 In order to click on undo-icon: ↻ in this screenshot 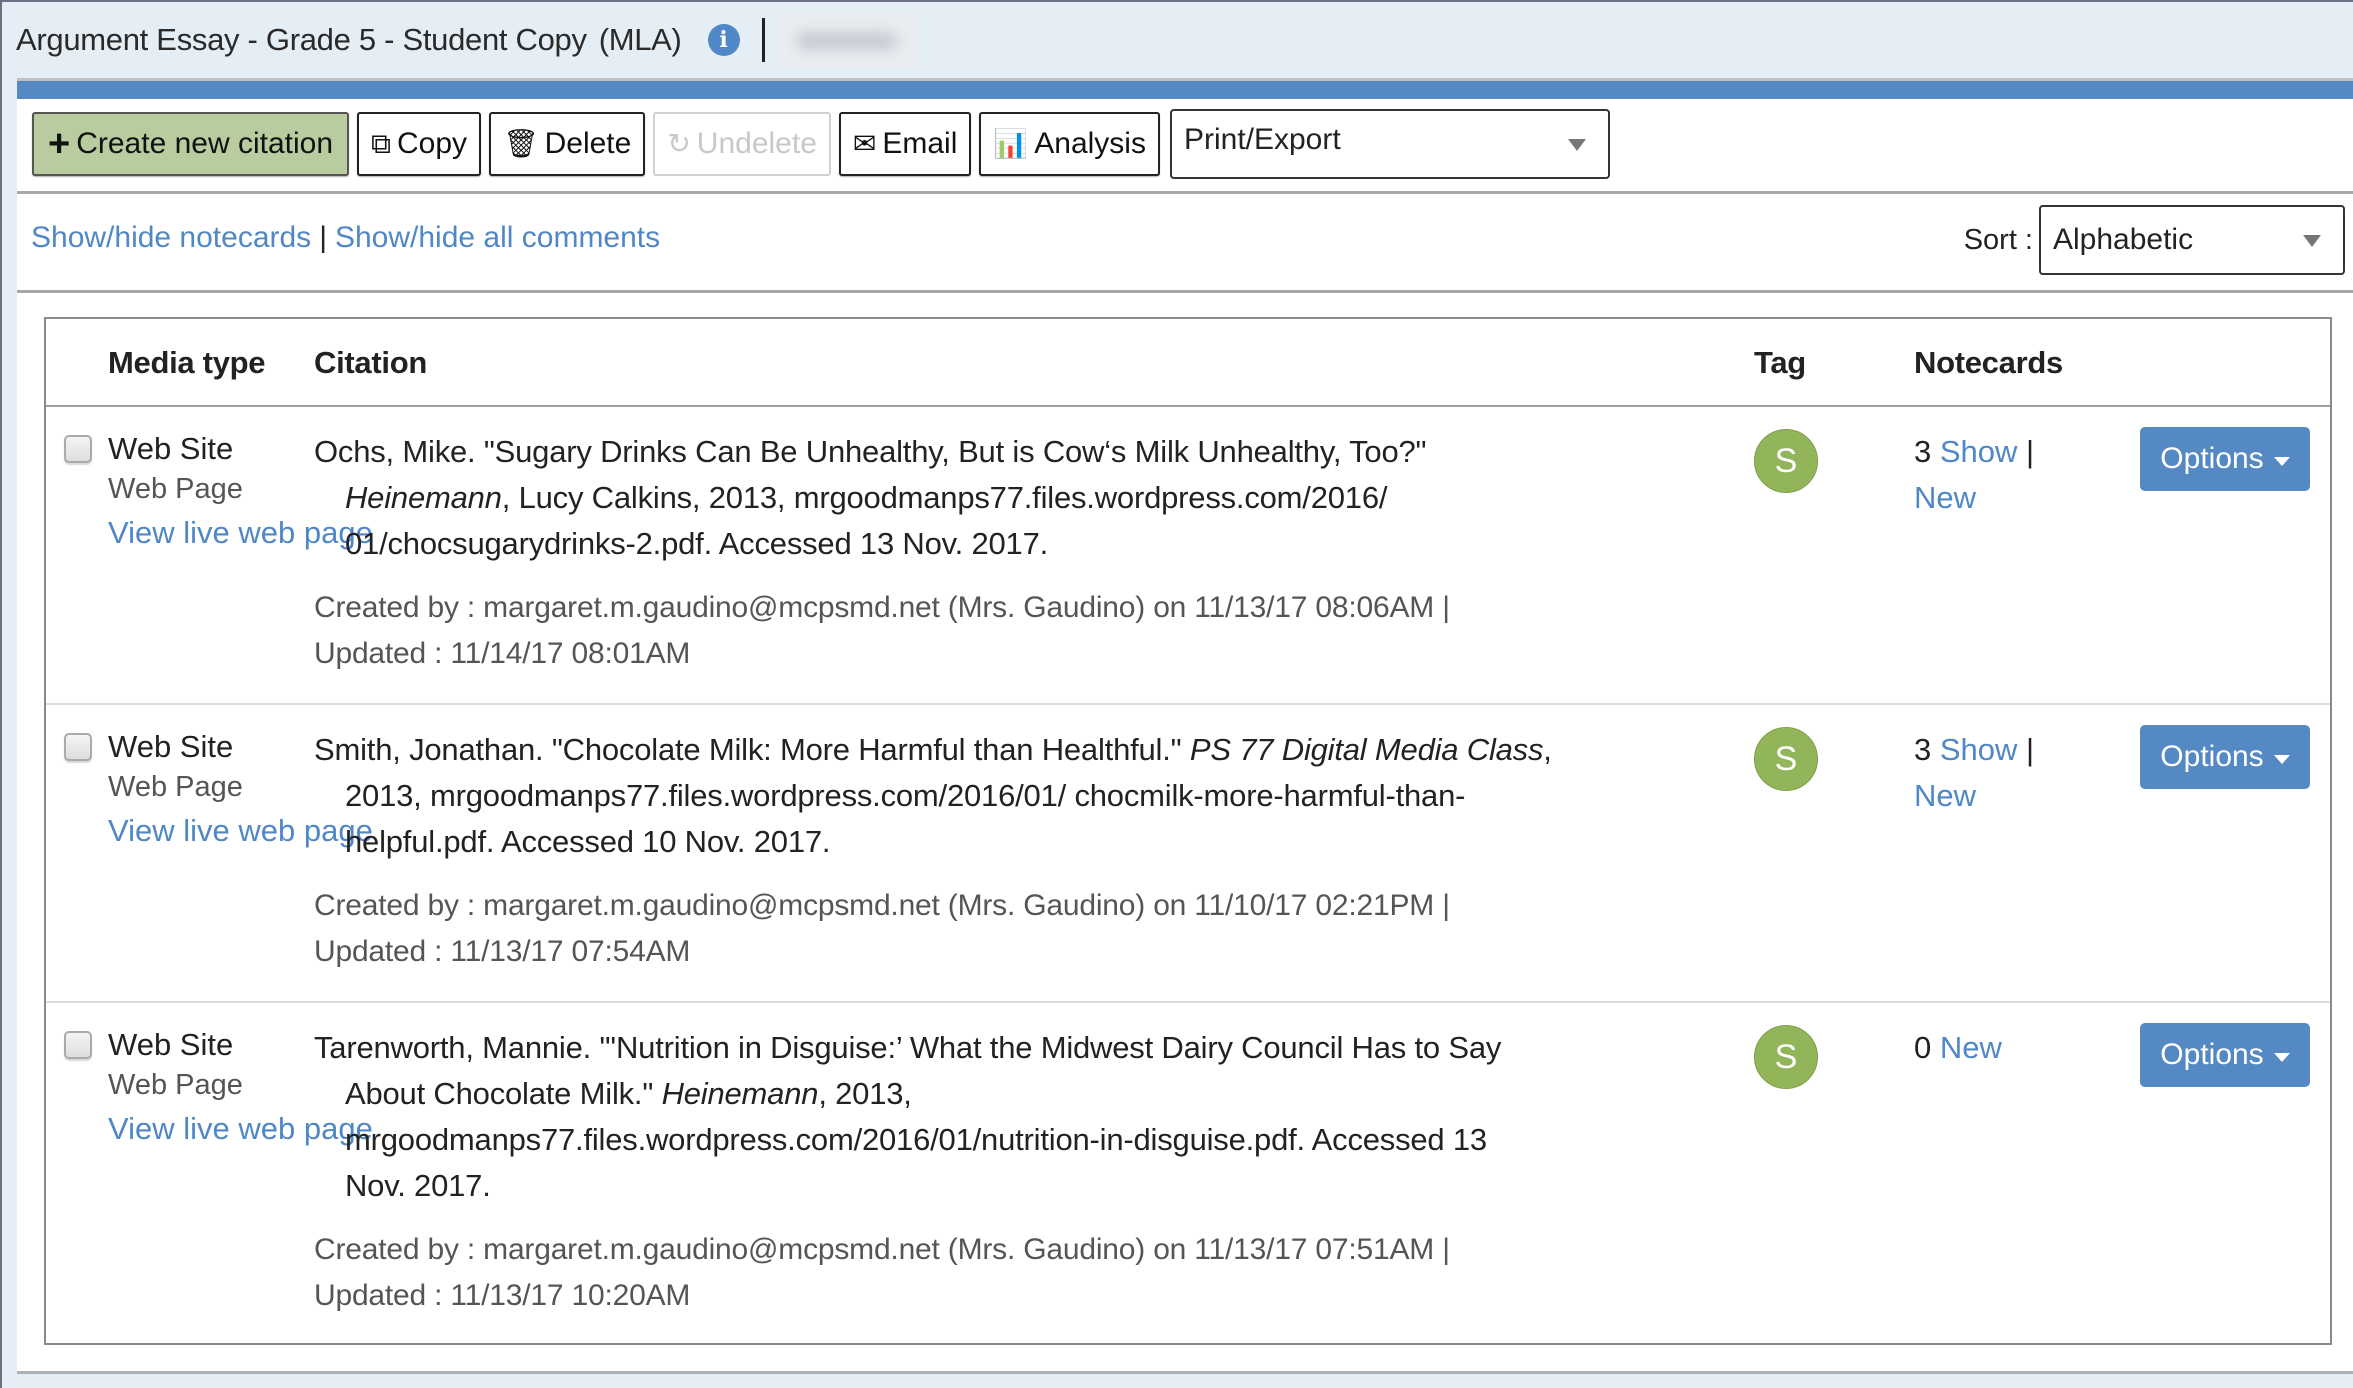, I will do `click(679, 143)`.